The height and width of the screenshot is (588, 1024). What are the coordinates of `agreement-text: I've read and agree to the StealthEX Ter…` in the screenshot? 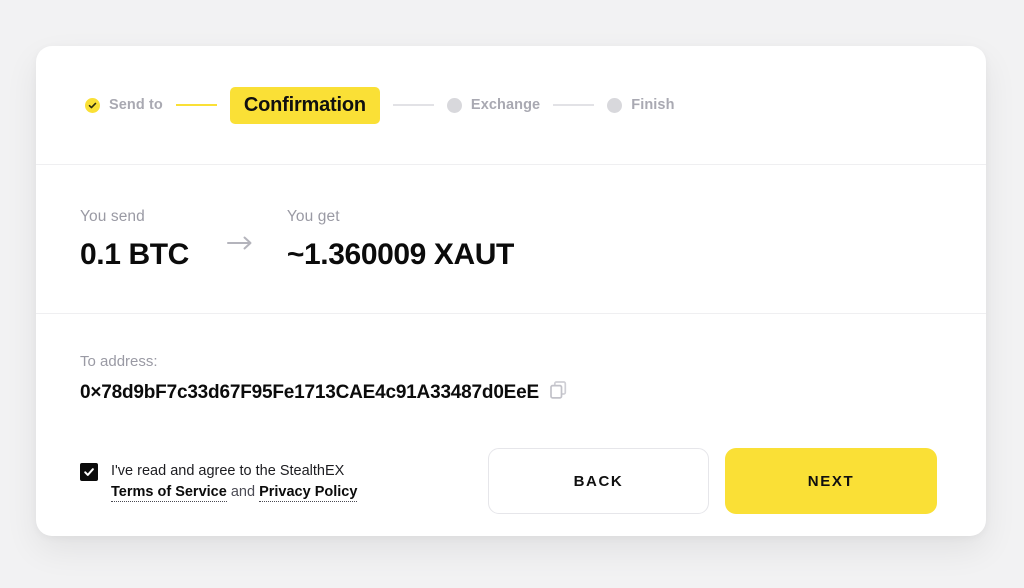 It's located at (234, 481).